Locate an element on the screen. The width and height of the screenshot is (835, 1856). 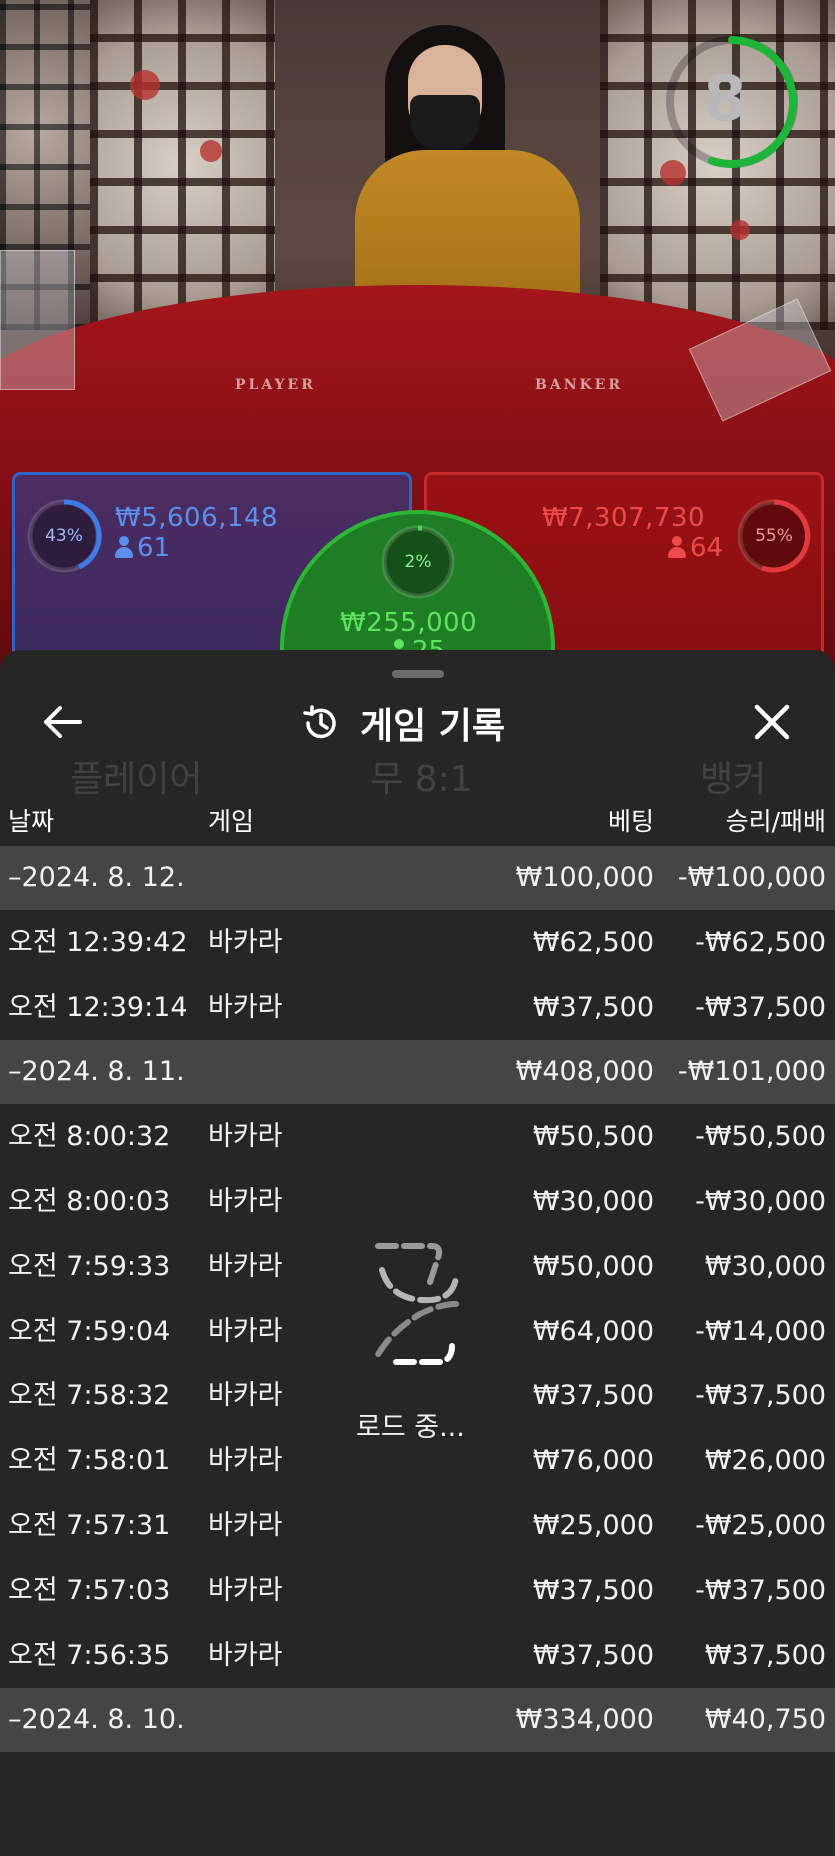
player-bettor-number: 61 is located at coordinates (154, 548).